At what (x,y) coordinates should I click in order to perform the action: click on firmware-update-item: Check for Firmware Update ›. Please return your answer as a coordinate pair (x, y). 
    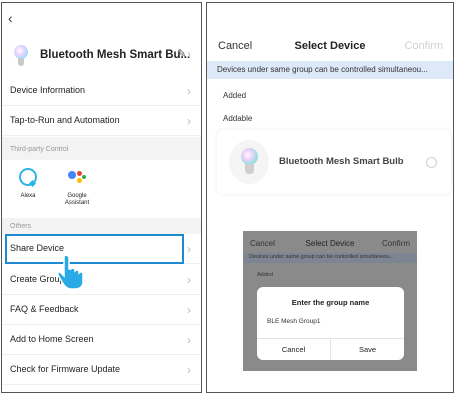
    Looking at the image, I should click on (101, 370).